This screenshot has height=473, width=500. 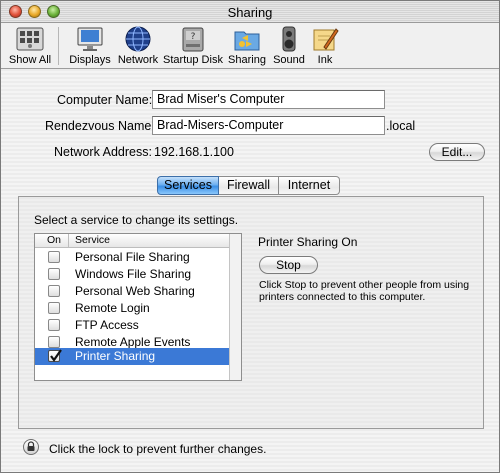 I want to click on toolbar-ink: Ink, so click(x=325, y=45).